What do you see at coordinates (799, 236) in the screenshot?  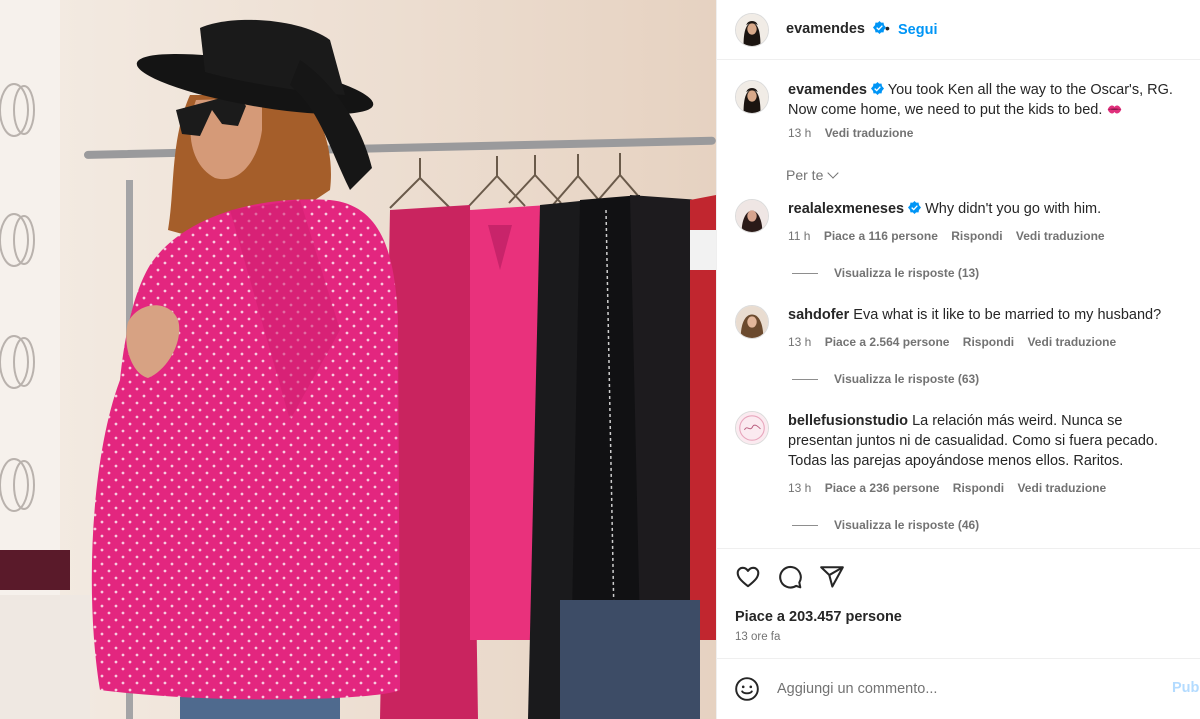 I see `comment-time: 11 h` at bounding box center [799, 236].